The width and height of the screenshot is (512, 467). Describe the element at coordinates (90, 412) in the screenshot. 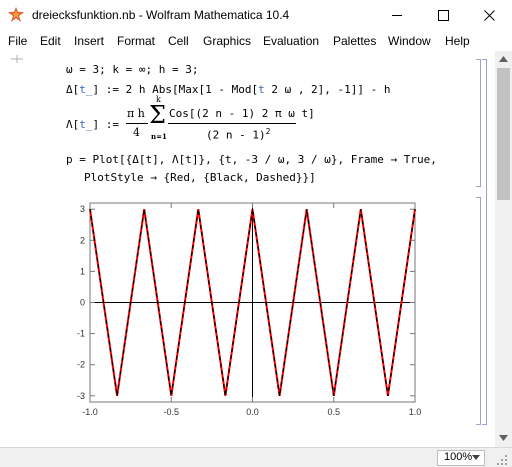

I see `x-tick-label: -1.0` at that location.